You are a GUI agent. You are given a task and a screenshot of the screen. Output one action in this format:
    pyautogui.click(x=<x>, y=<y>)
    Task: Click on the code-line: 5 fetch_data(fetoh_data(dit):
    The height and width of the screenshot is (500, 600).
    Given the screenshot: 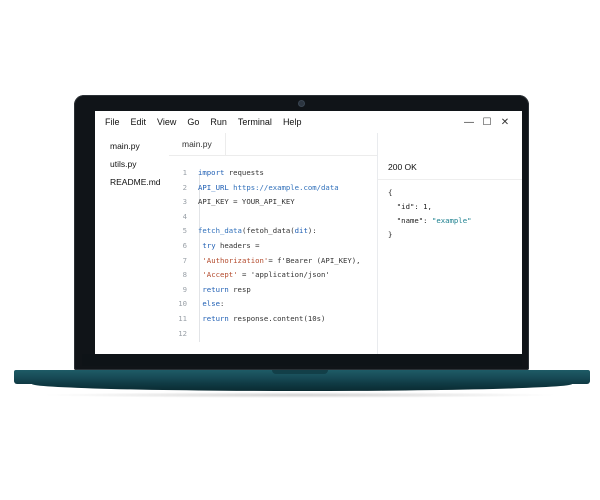 What is the action you would take?
    pyautogui.click(x=243, y=231)
    